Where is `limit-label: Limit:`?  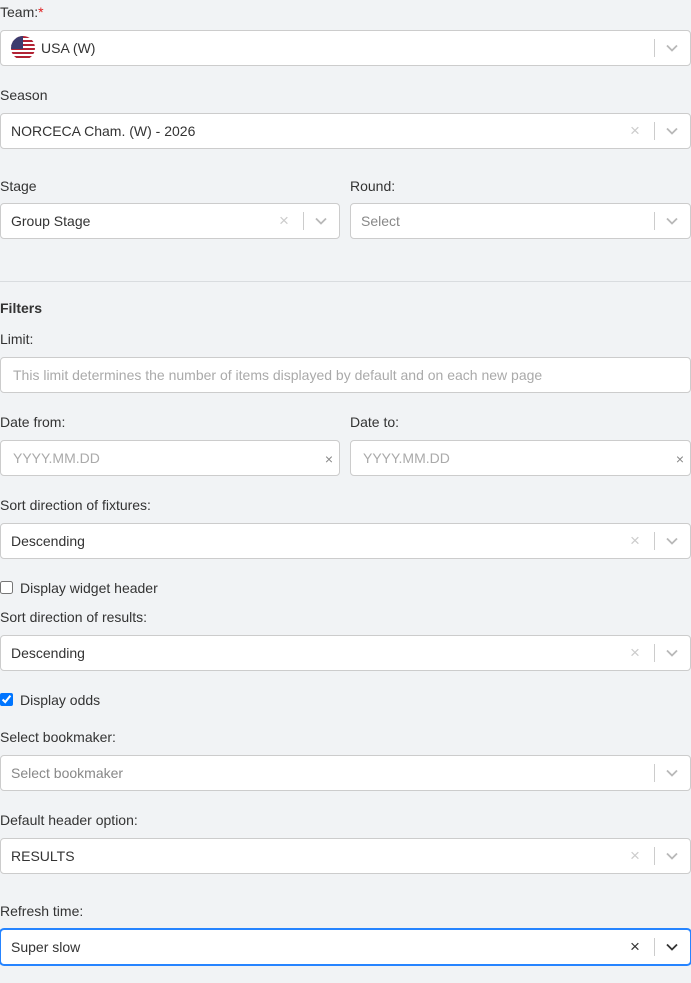
limit-label: Limit: is located at coordinates (17, 339).